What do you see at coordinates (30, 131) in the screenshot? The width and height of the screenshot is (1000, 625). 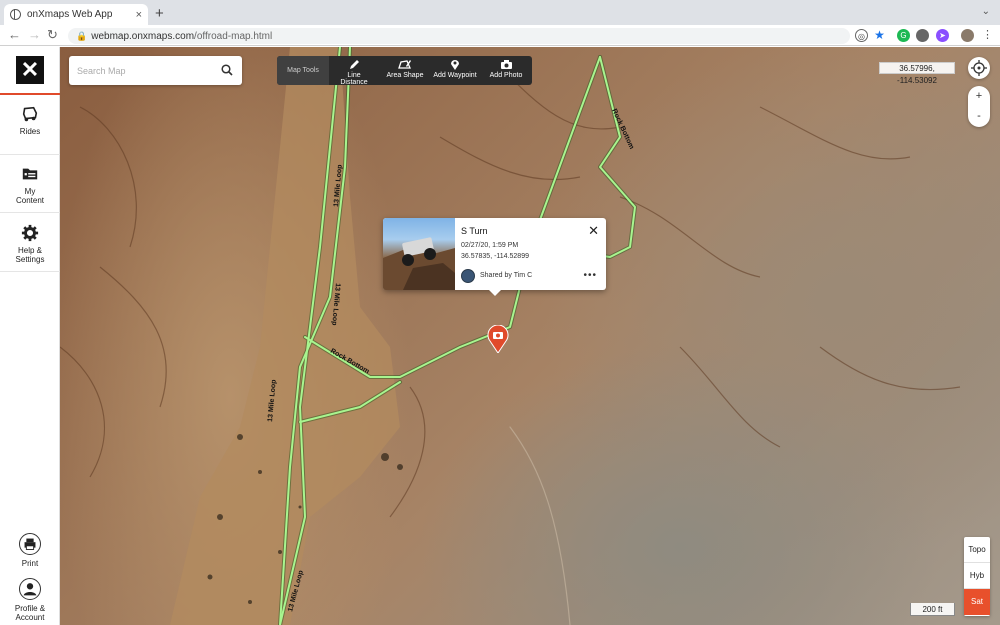 I see `sidebar-label-rides: Rides` at bounding box center [30, 131].